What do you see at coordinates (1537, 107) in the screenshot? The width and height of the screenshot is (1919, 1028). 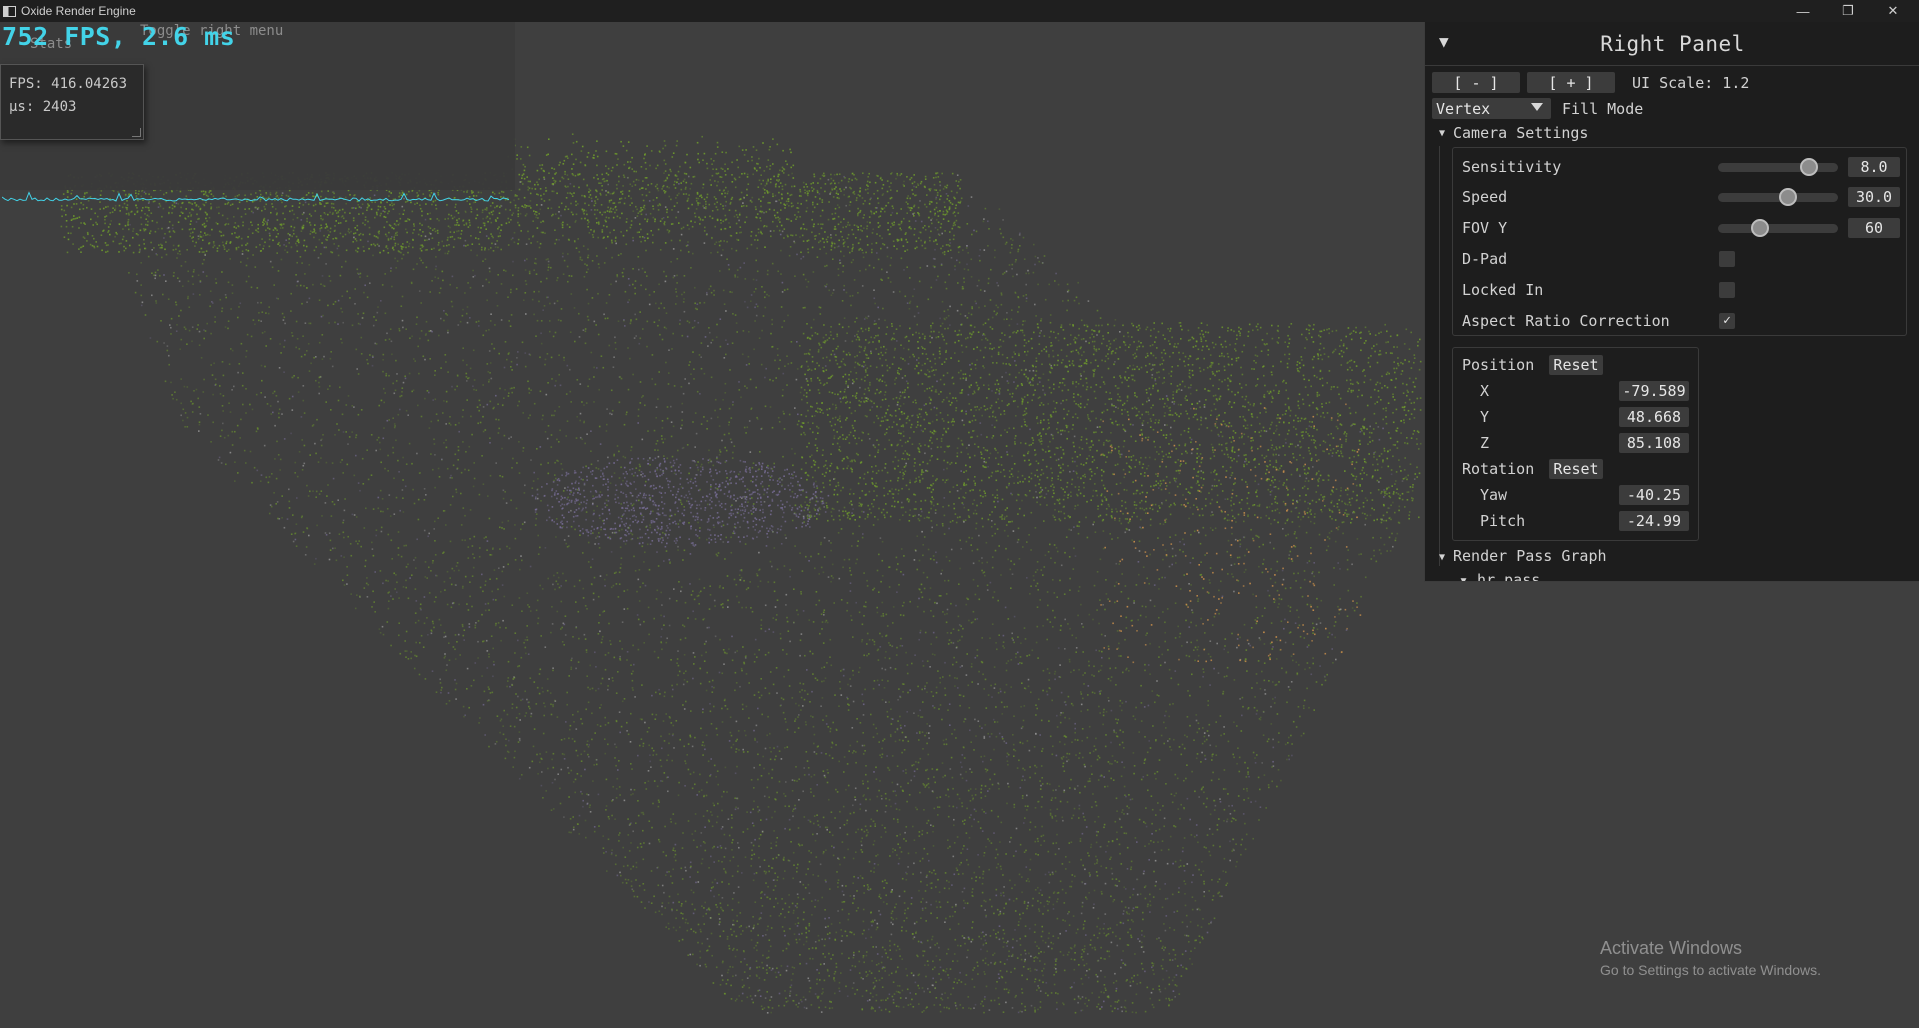 I see `chevron-down-icon` at bounding box center [1537, 107].